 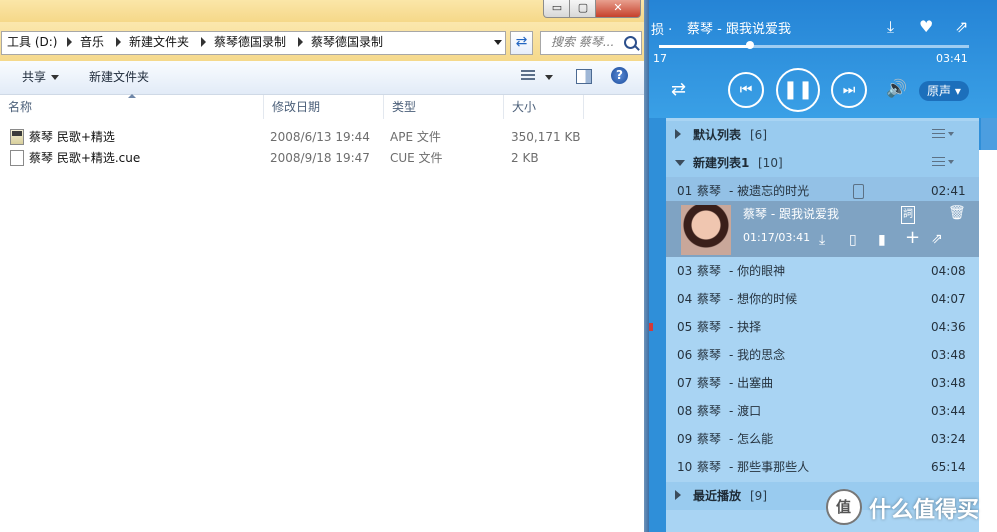 What do you see at coordinates (583, 9) in the screenshot?
I see `maximize-button: ▢` at bounding box center [583, 9].